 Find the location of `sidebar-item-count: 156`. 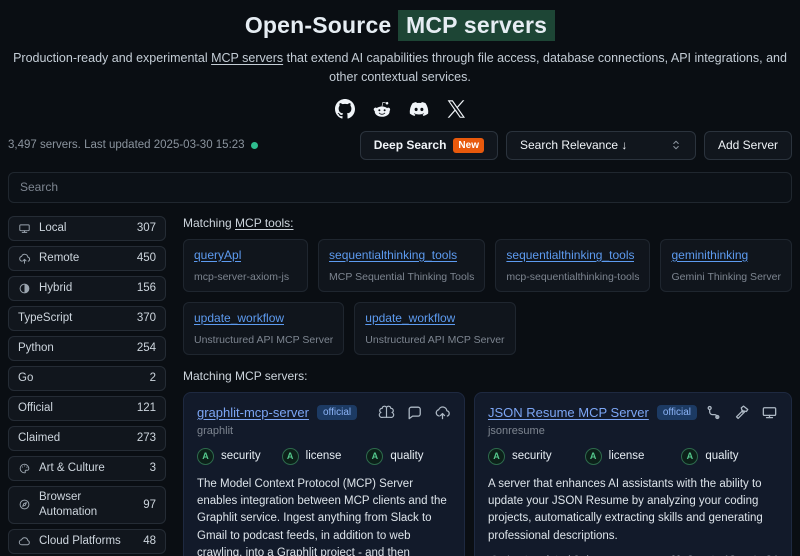

sidebar-item-count: 156 is located at coordinates (146, 288).